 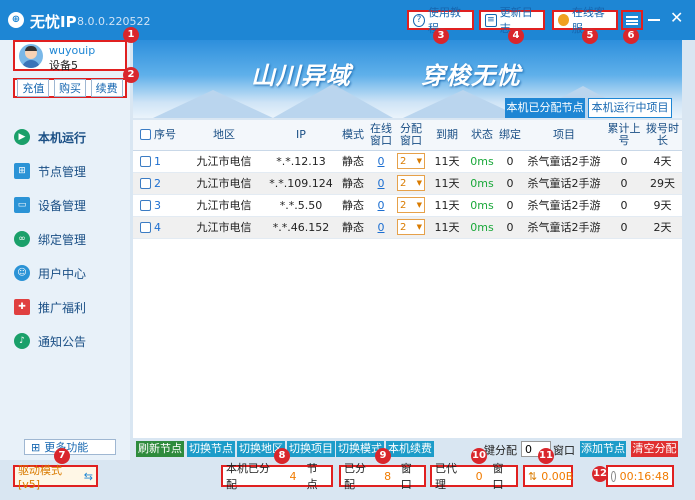 What do you see at coordinates (662, 227) in the screenshot?
I see `dial-cell: 2天` at bounding box center [662, 227].